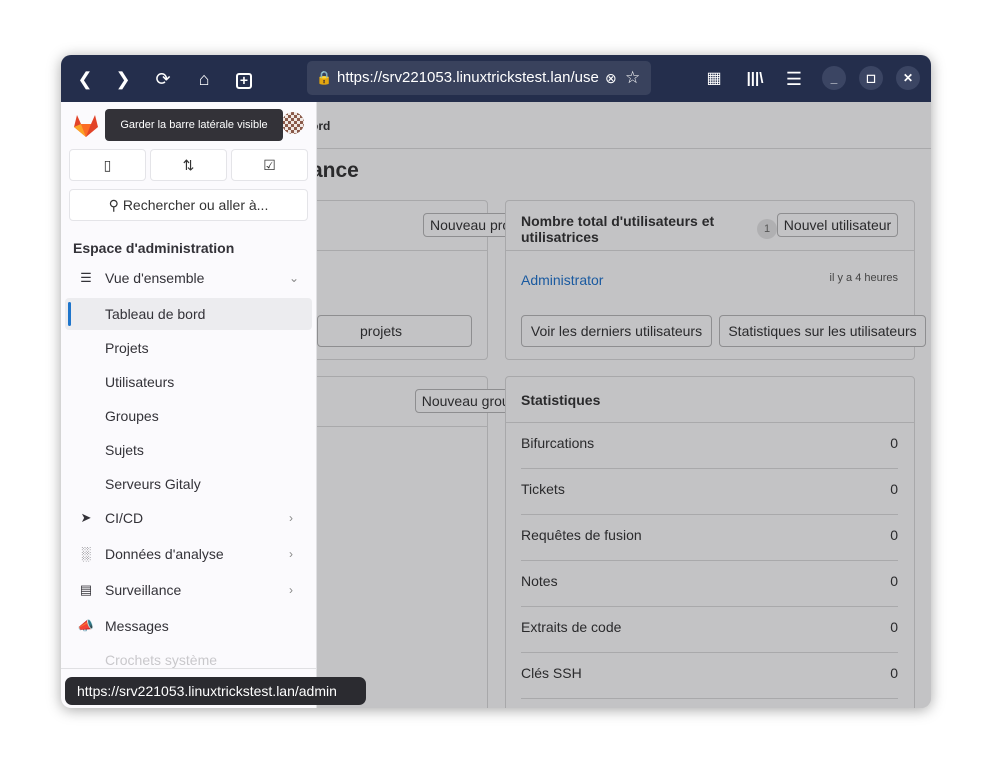 The image size is (992, 776). I want to click on sidebar-item: Utilisateurs, so click(188, 382).